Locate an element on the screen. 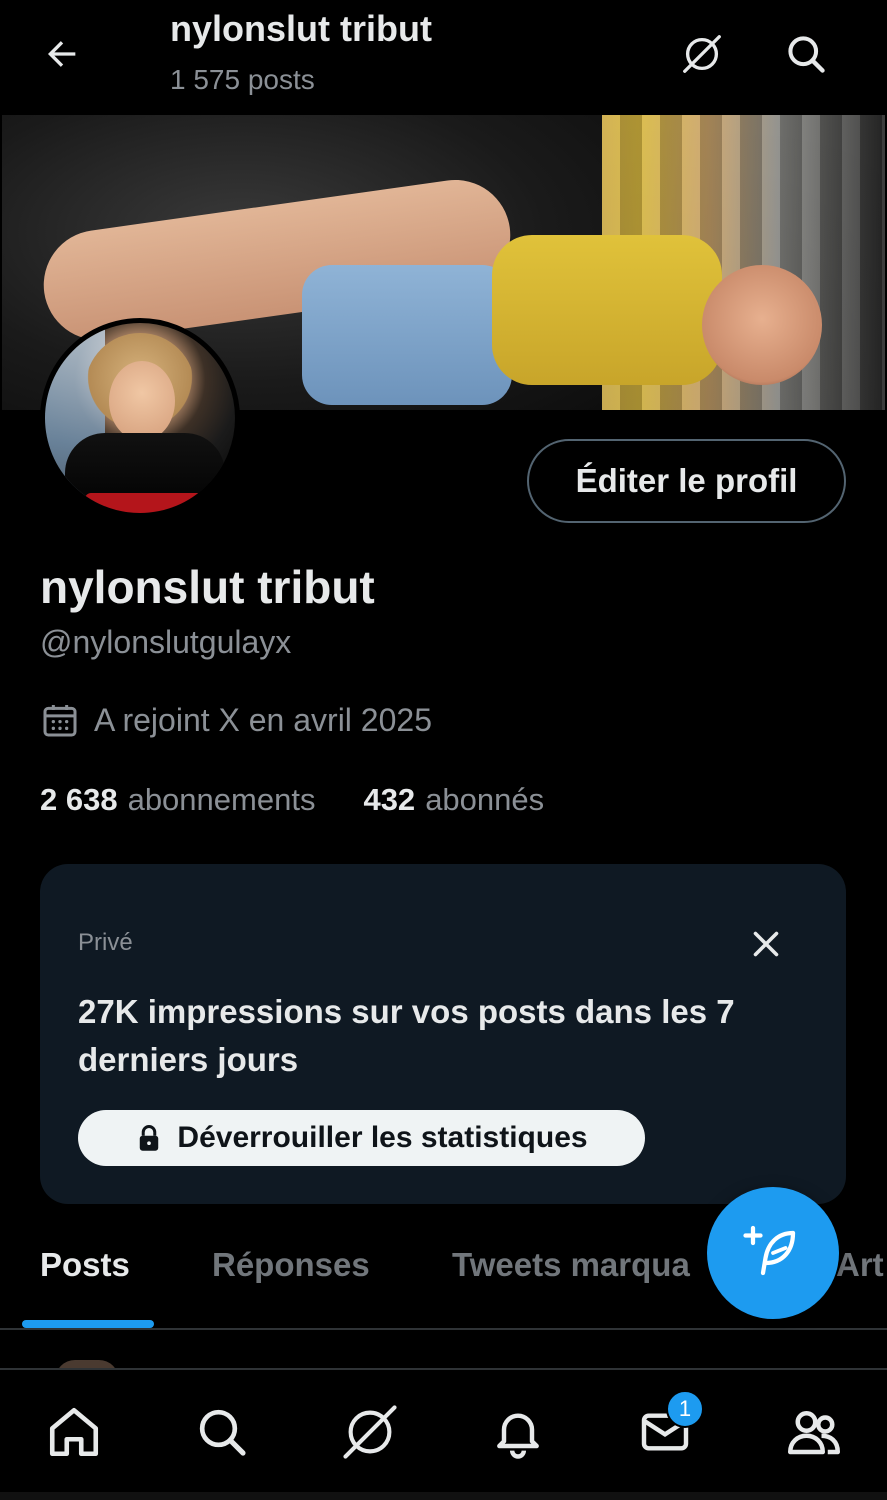 The height and width of the screenshot is (1500, 887). unlock-stats-button: Déverrouiller les statistiques is located at coordinates (361, 1138).